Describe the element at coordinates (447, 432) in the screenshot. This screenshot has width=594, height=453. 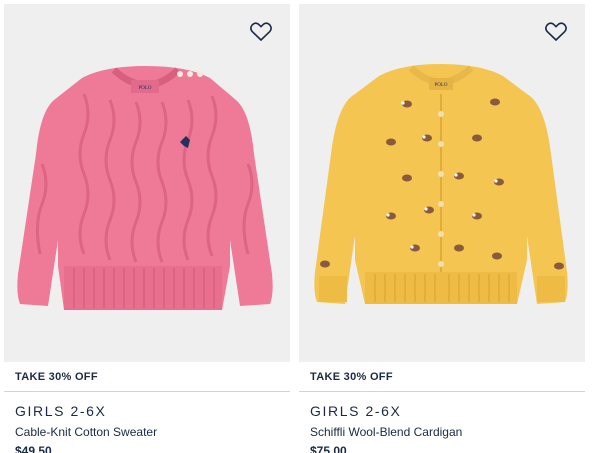
I see `product-name: Schiffli Wool-Blend Cardigan` at that location.